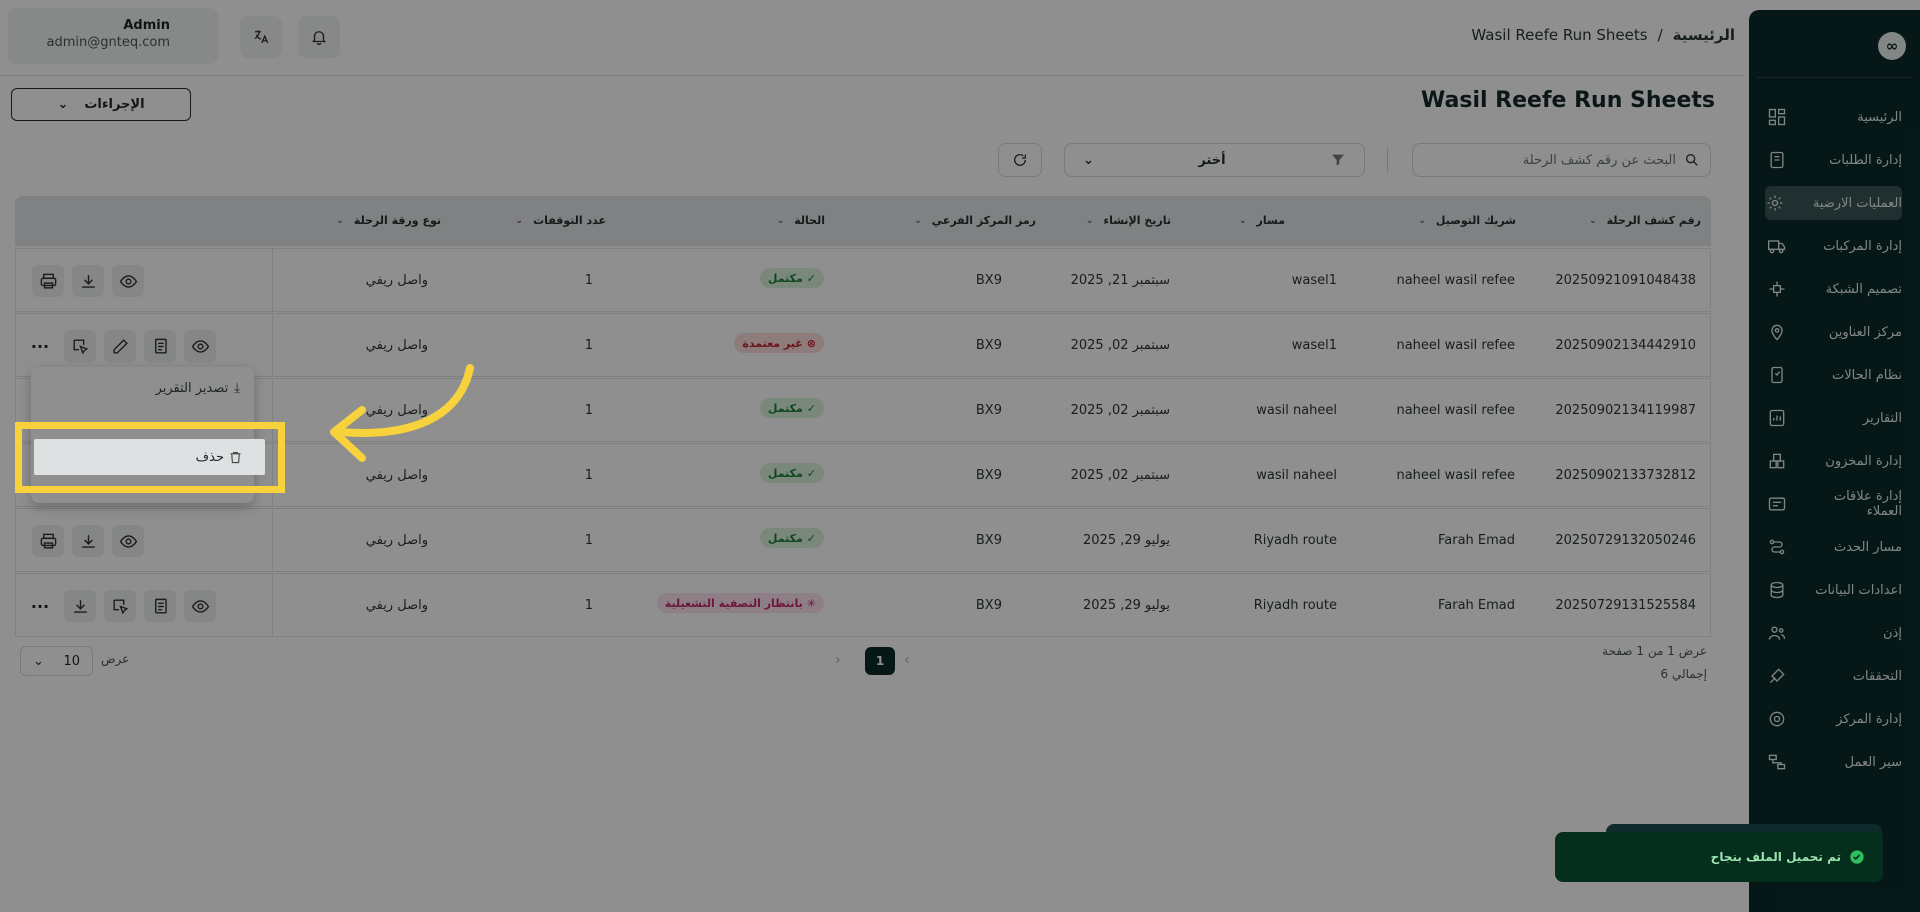 The image size is (1920, 912). What do you see at coordinates (113, 36) in the screenshot?
I see `user-profile: Admin admin@gnteq.com` at bounding box center [113, 36].